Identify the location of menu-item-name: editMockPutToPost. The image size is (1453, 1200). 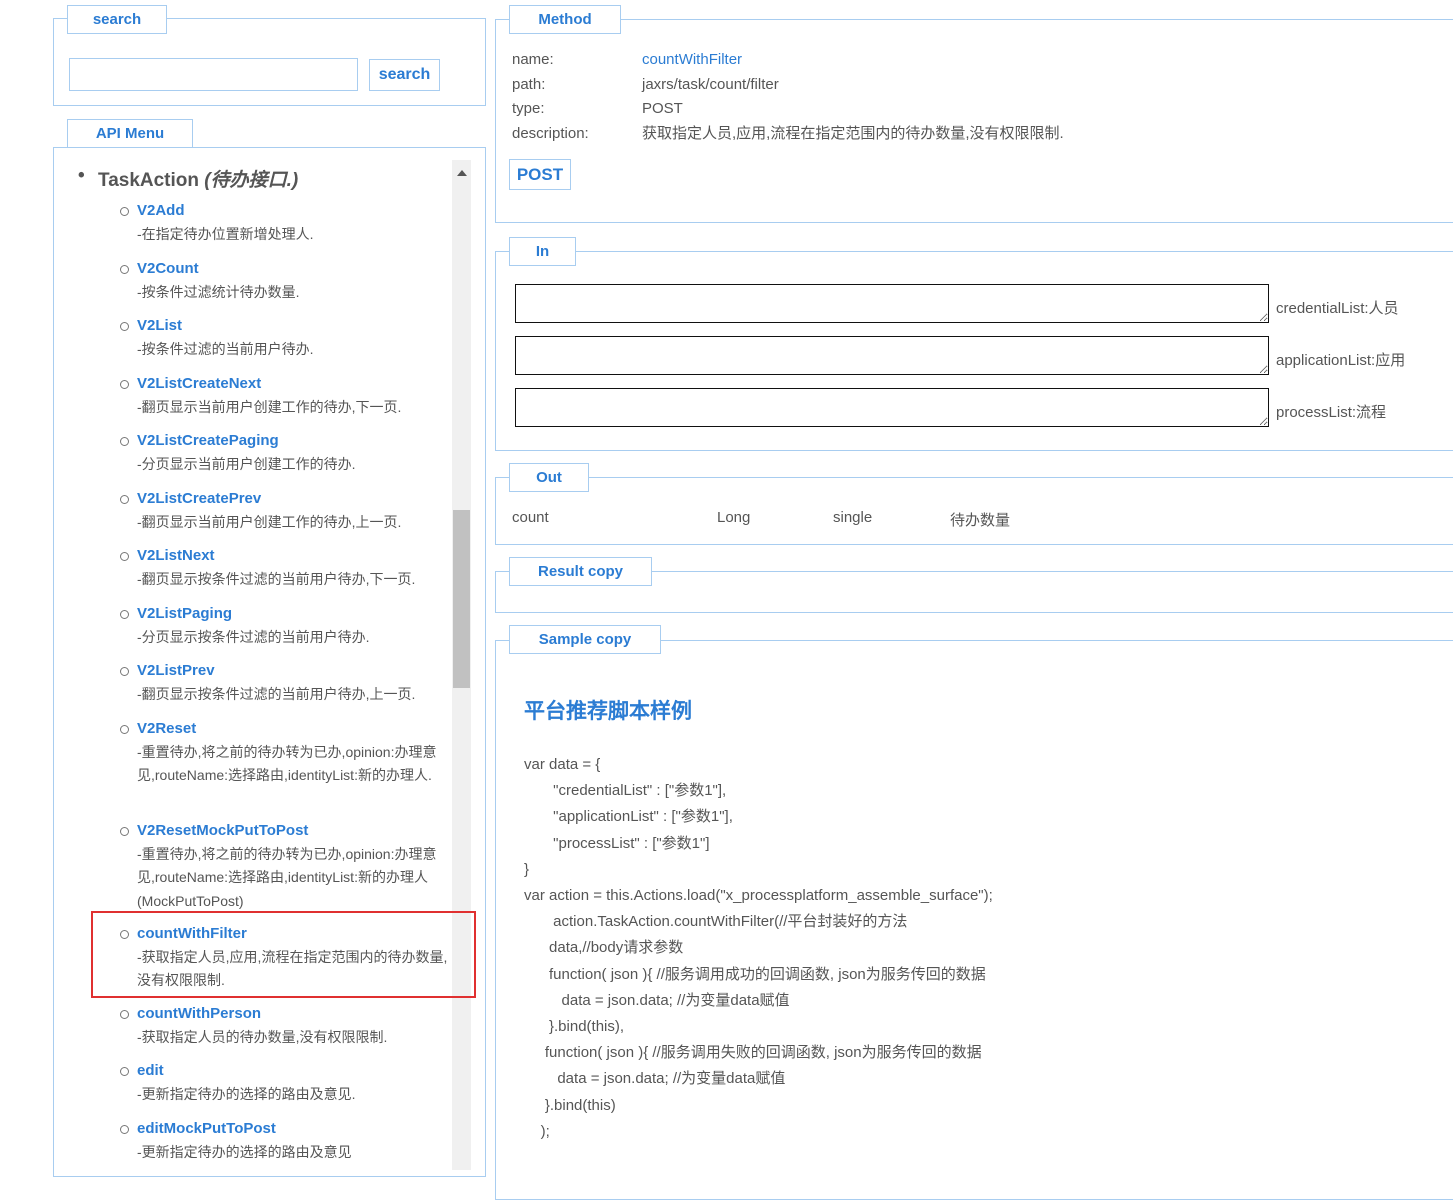
(294, 1129).